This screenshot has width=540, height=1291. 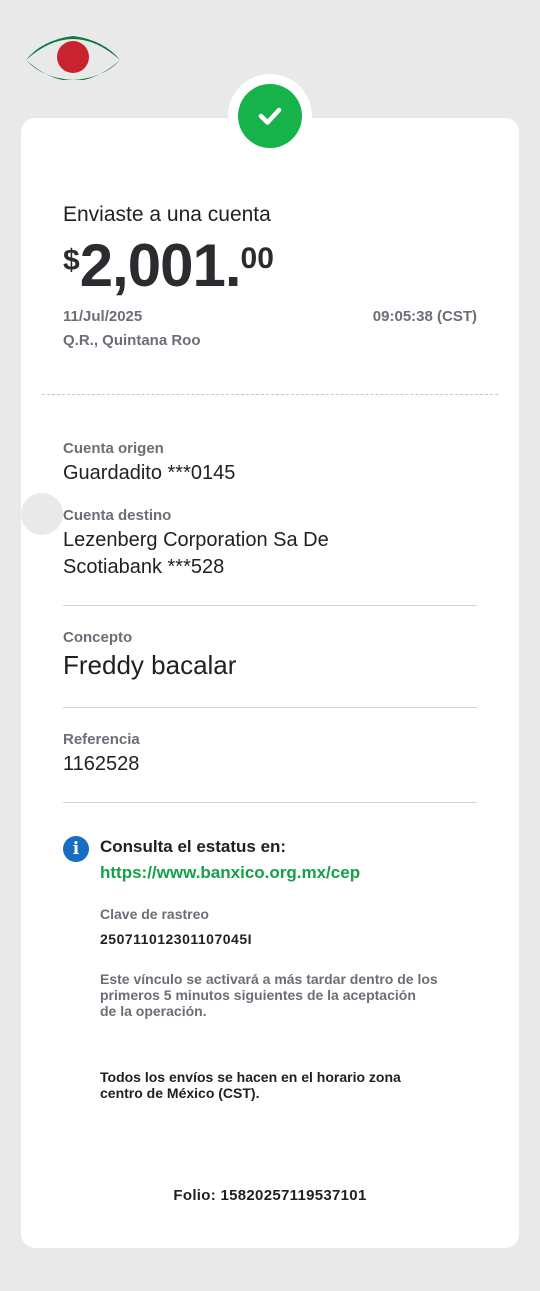 I want to click on reference-label: Referencia, so click(x=101, y=739).